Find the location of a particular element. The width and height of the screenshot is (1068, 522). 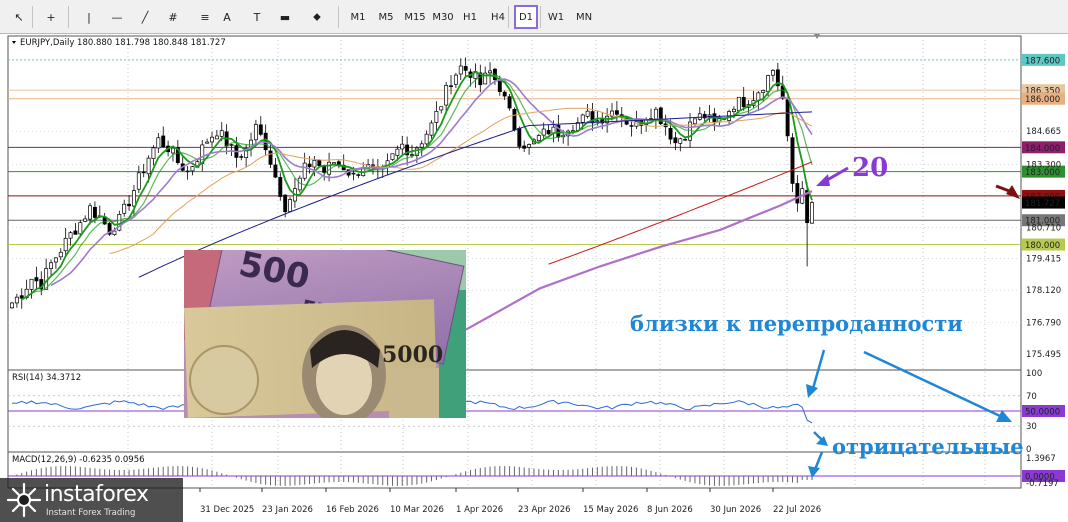

vertical-line-icon: | is located at coordinates (89, 17).